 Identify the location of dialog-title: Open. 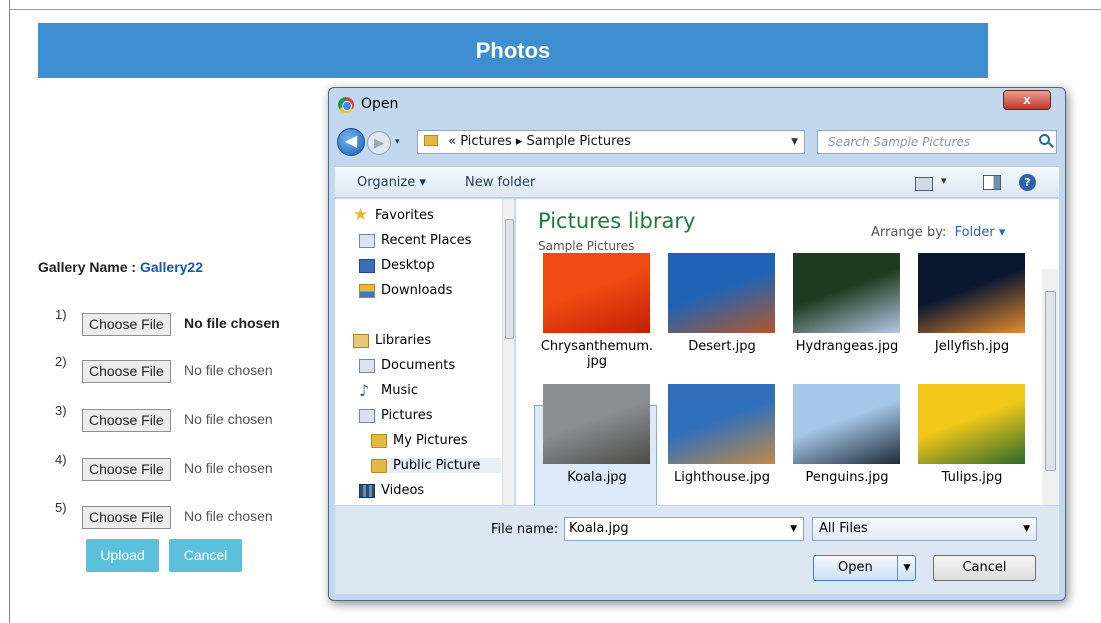
(380, 104).